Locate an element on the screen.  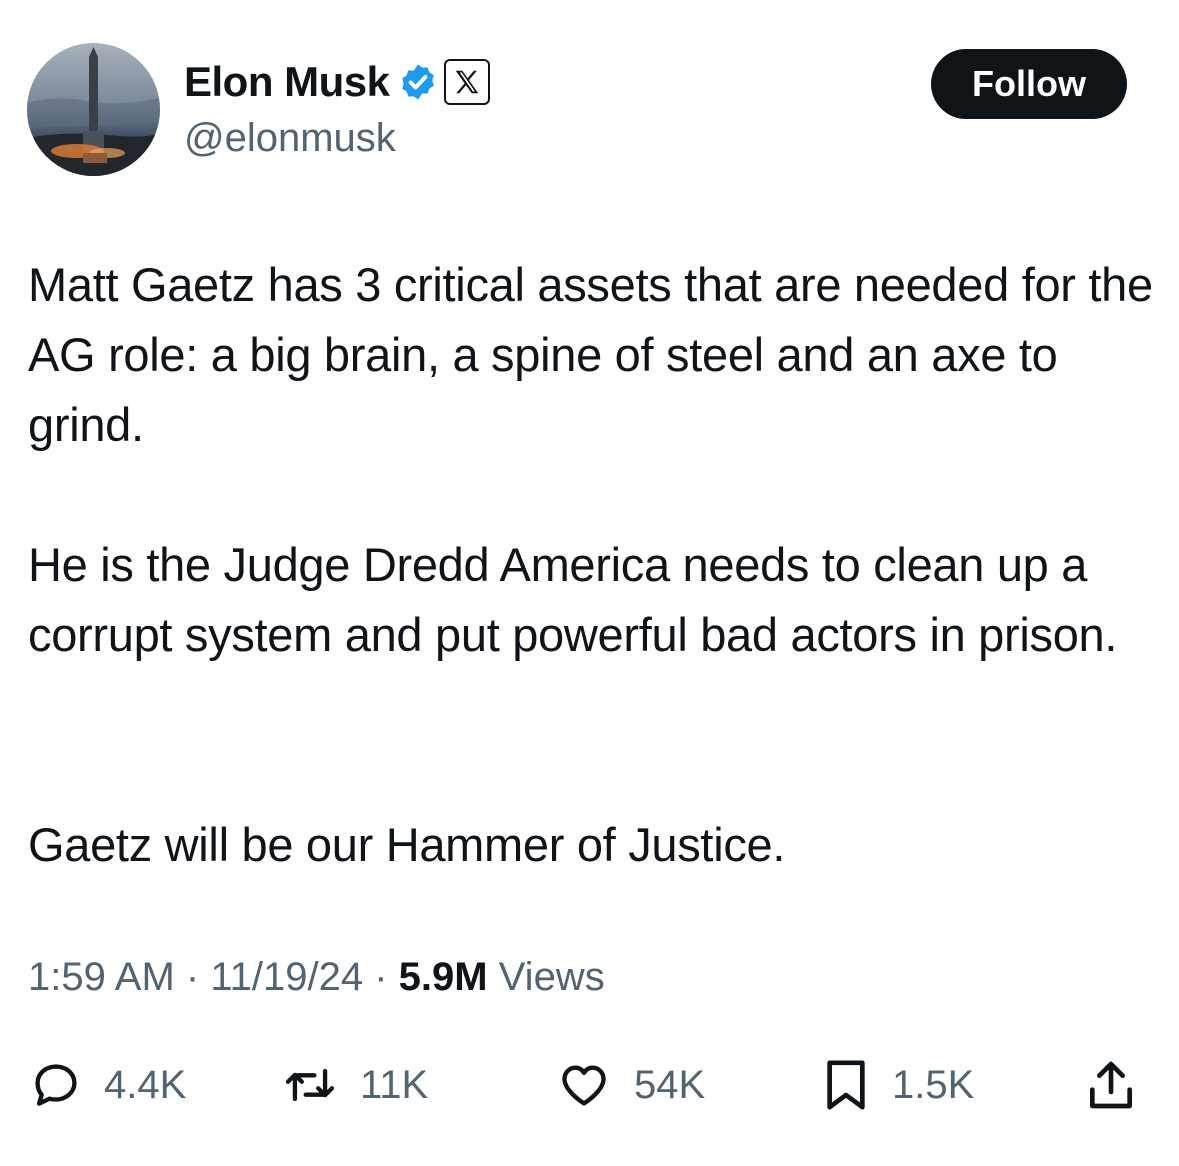
like-button: 54K is located at coordinates (630, 1085).